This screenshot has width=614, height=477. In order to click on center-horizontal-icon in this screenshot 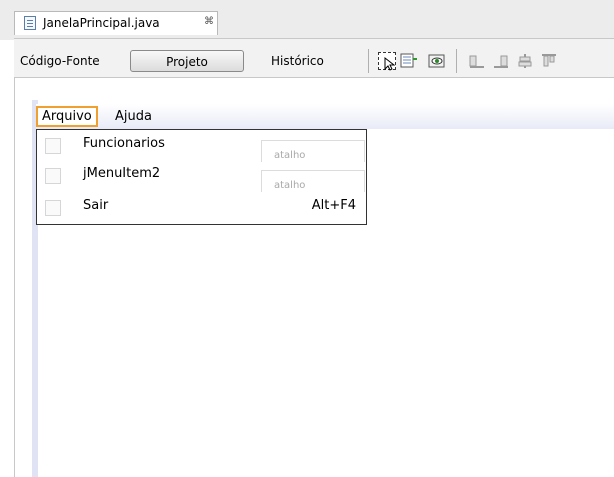, I will do `click(525, 61)`.